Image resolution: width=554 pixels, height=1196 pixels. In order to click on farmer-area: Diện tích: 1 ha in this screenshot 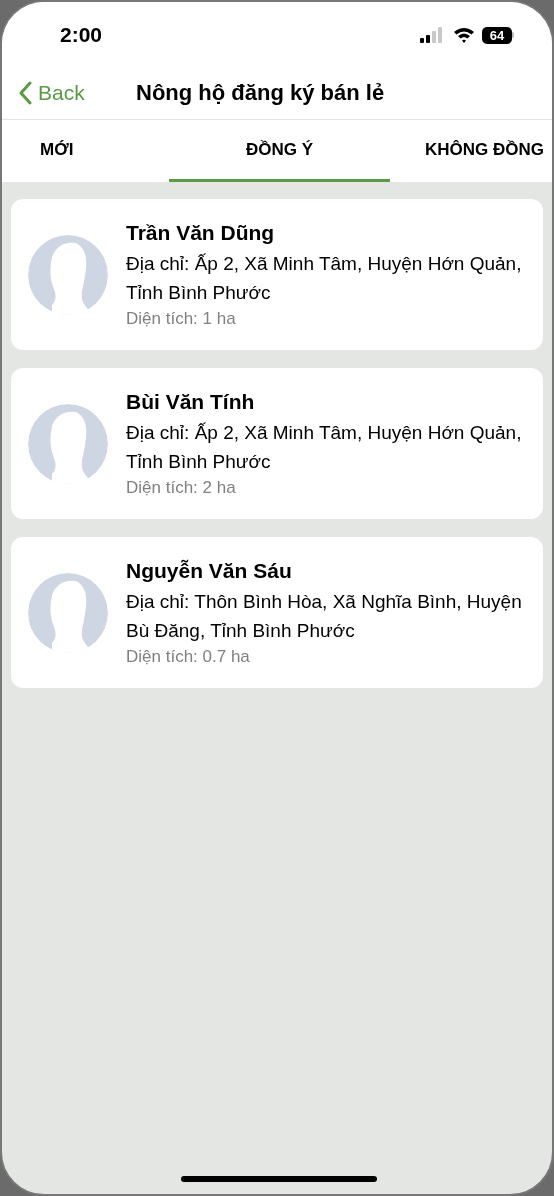, I will do `click(328, 318)`.